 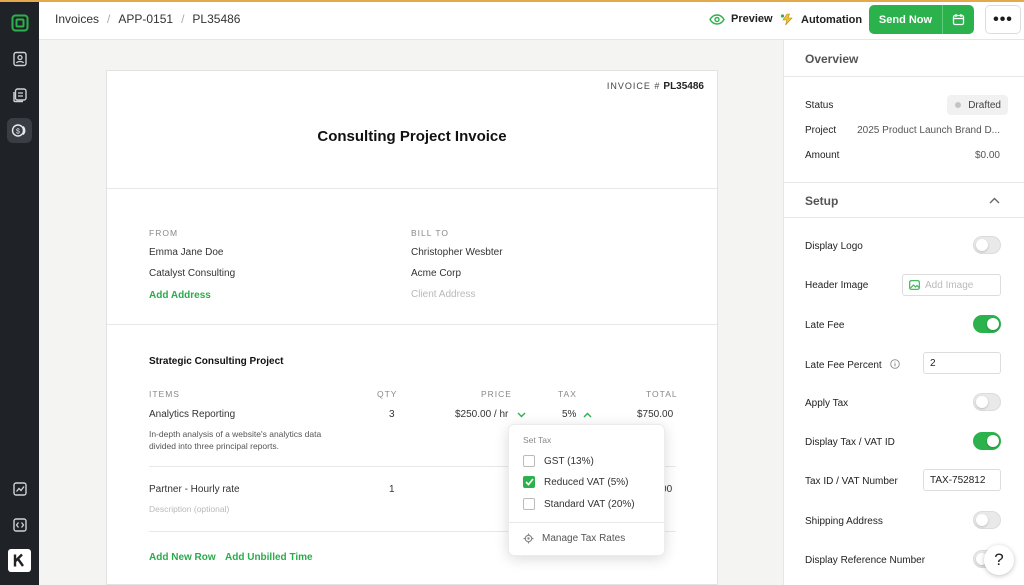 What do you see at coordinates (987, 402) in the screenshot?
I see `apply-tax-toggle` at bounding box center [987, 402].